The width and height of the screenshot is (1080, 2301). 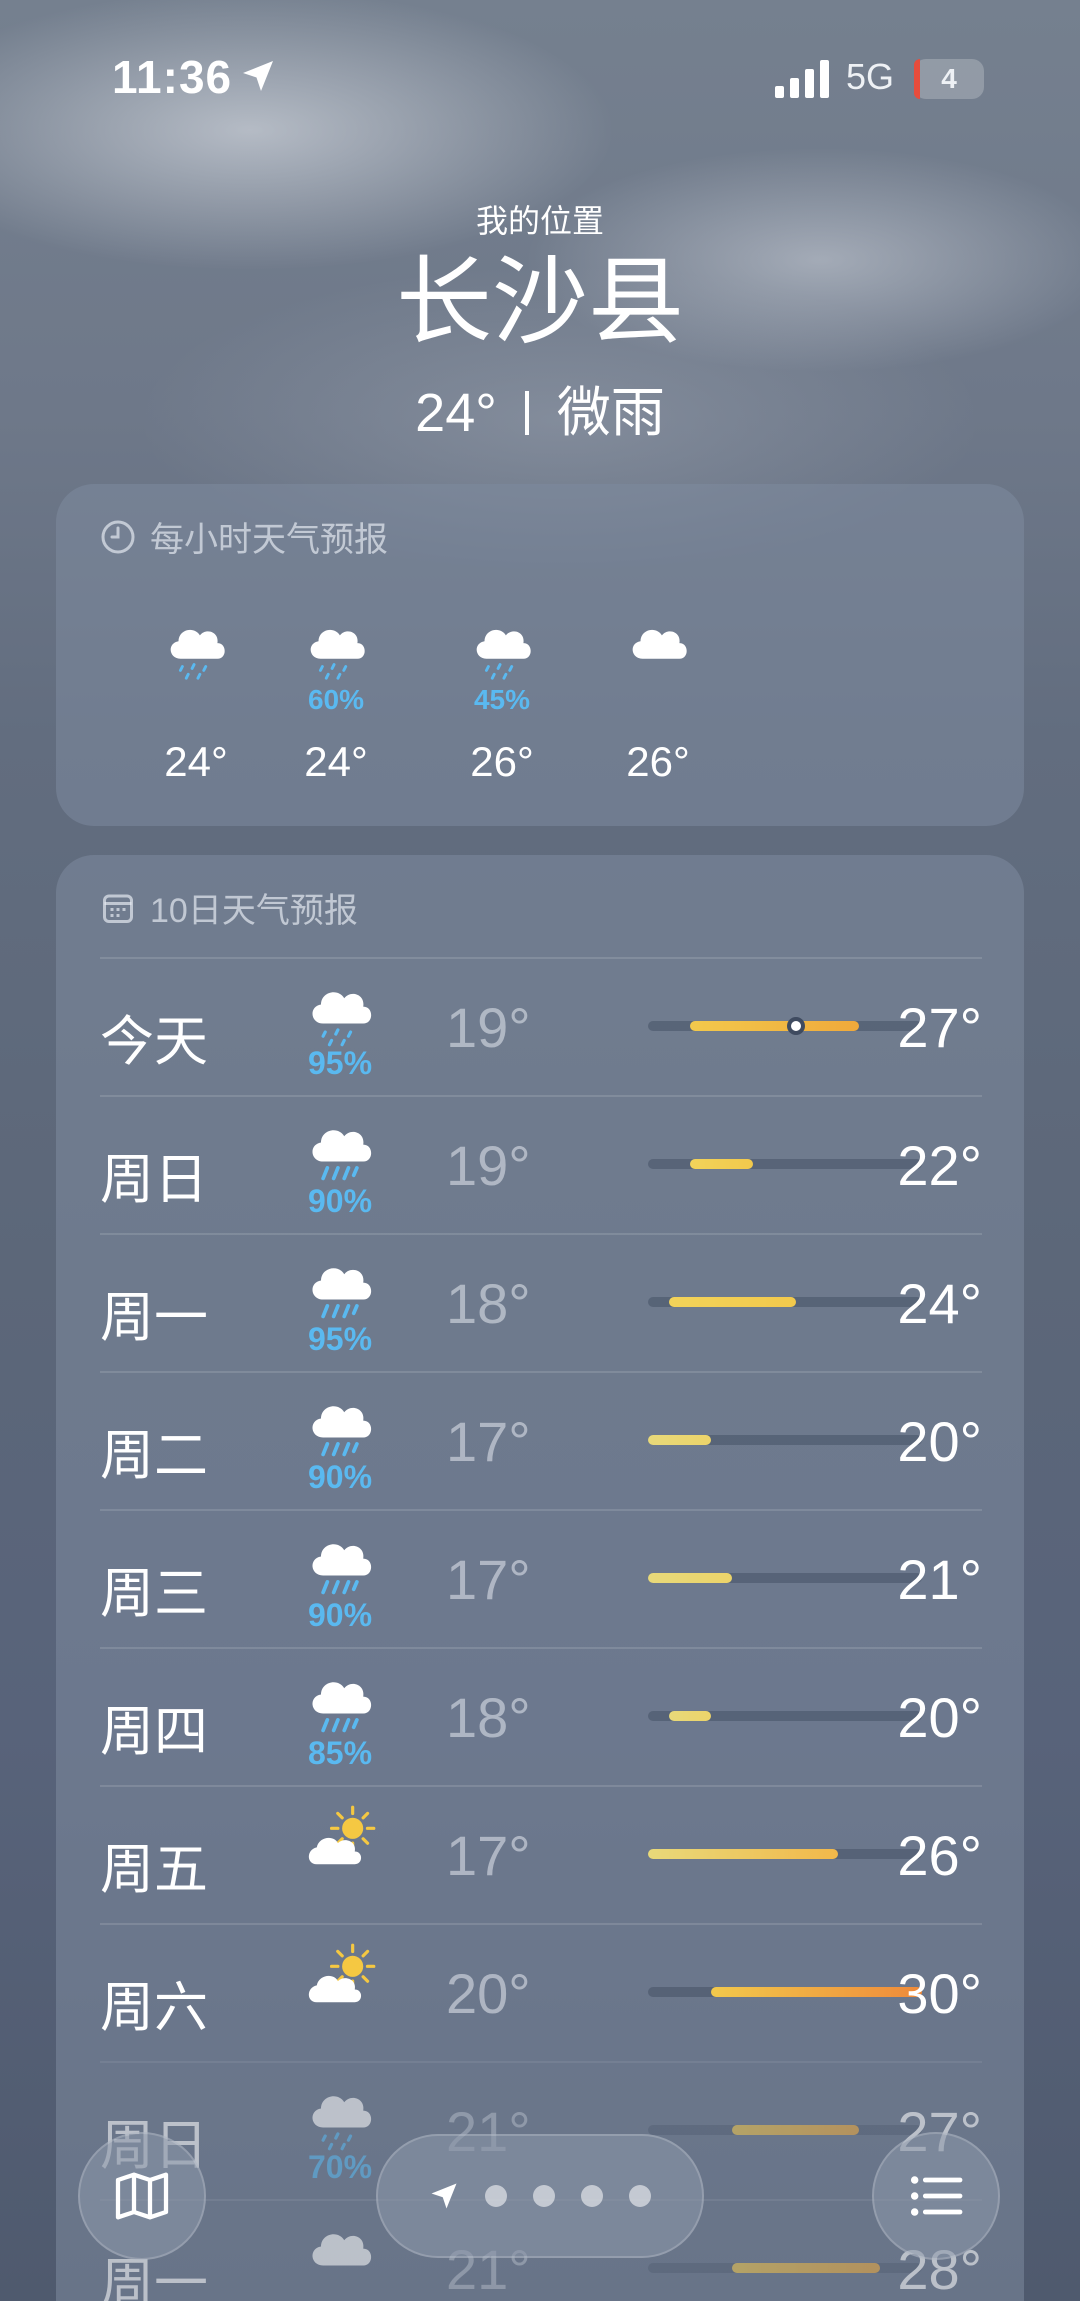 I want to click on day-label: 今天, so click(x=154, y=1042).